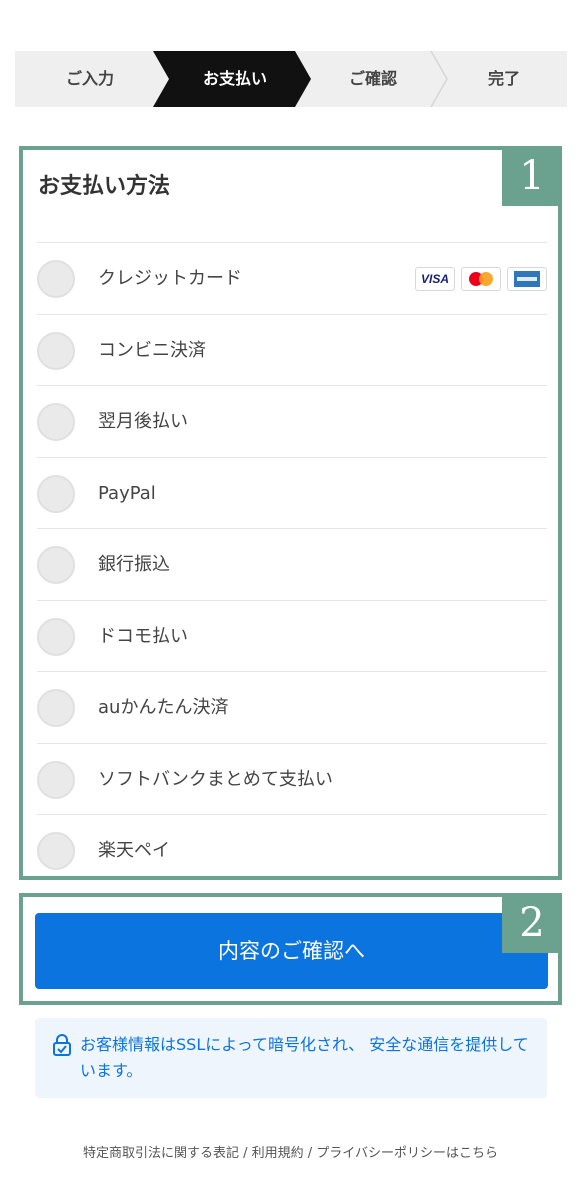  I want to click on footer-links: 特定商取引法に関する表記 / 利用規約 / プライバシーポリシーはこちら, so click(290, 1151).